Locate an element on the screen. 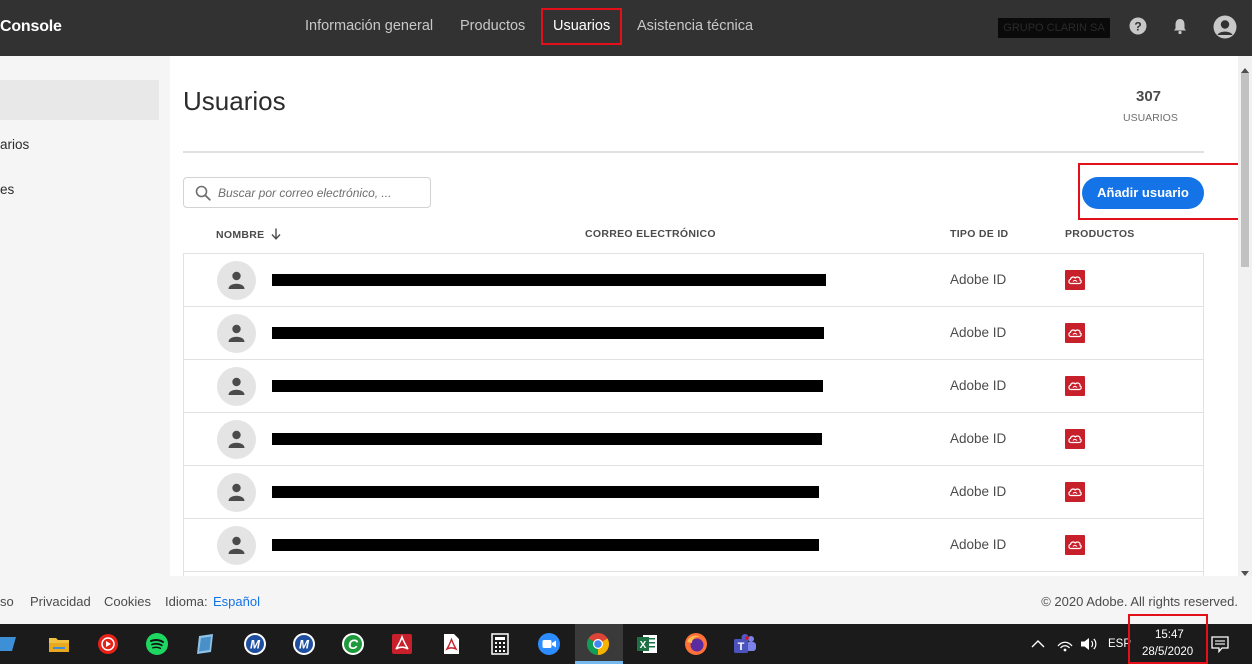  svg-text: C is located at coordinates (353, 644).